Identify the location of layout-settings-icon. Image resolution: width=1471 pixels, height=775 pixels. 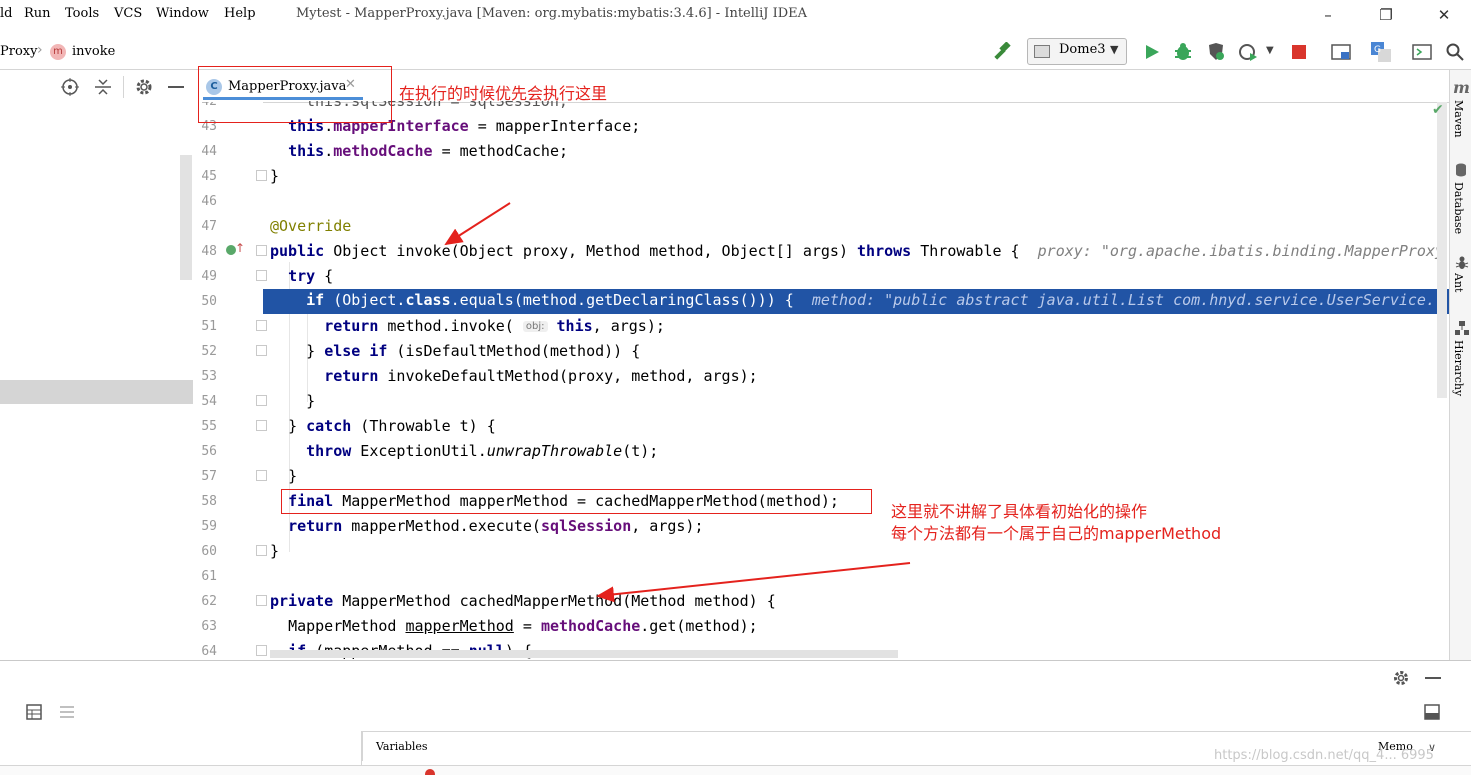
(1433, 713).